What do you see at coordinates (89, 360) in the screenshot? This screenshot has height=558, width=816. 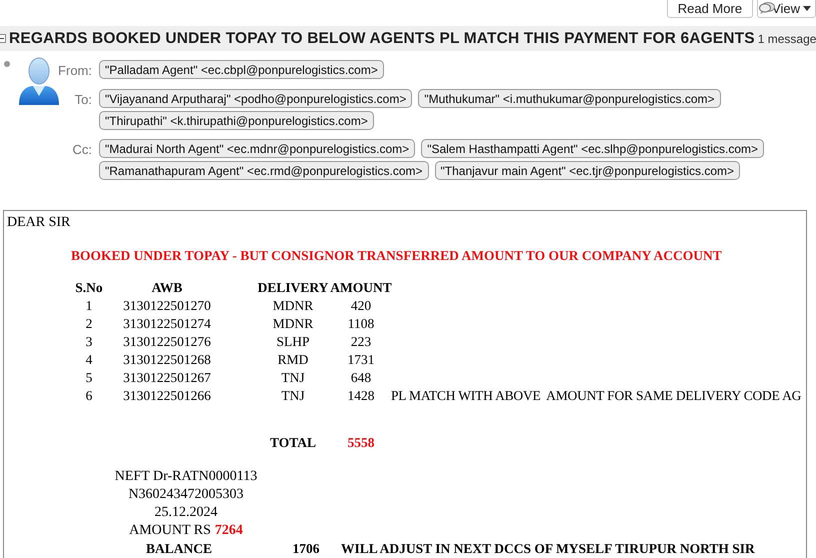 I see `table-cell: 4` at bounding box center [89, 360].